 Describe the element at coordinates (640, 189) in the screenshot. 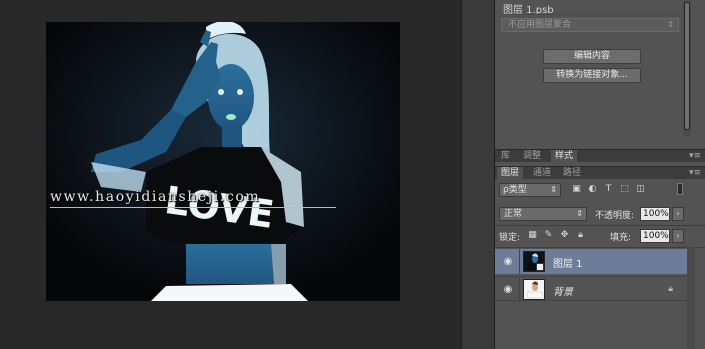

I see `filter-smart-object-icon: ◫` at that location.